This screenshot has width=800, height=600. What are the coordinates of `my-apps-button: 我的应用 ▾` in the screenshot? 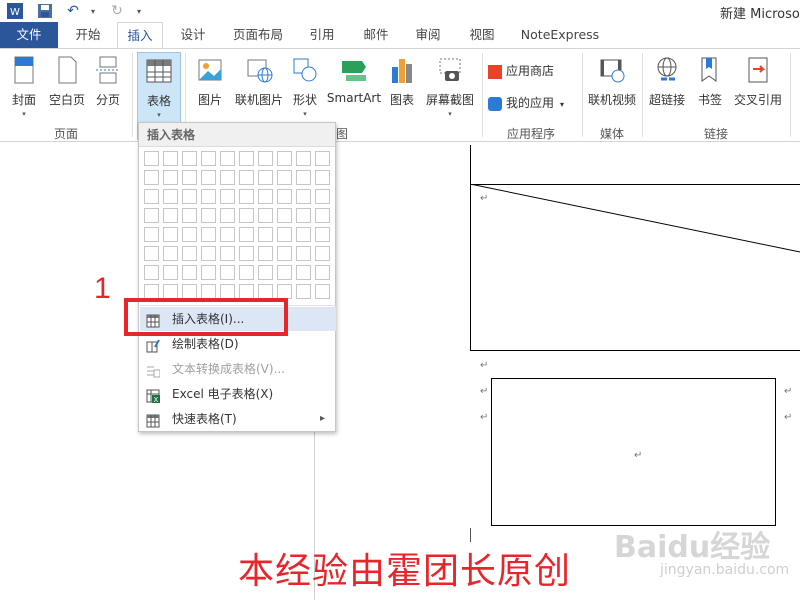 It's located at (533, 103).